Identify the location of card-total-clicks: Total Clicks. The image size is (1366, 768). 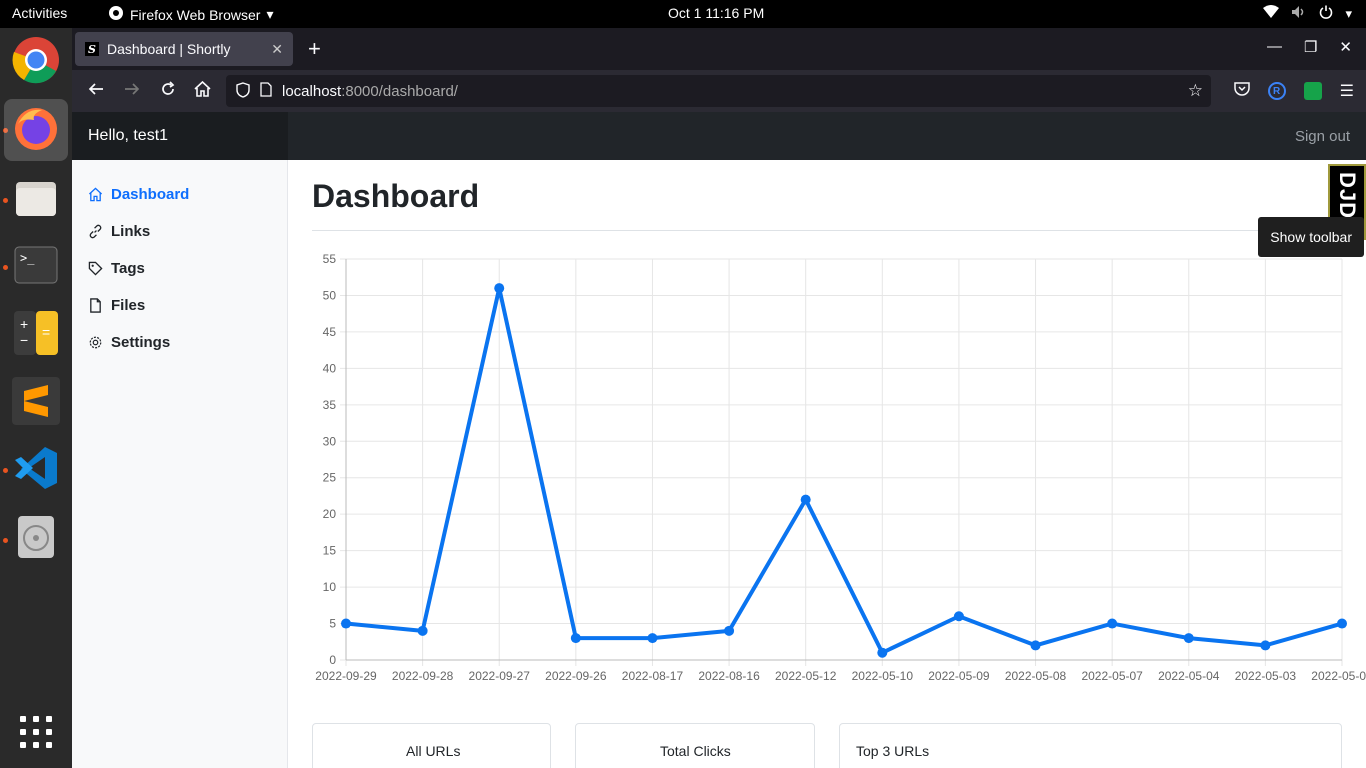
(695, 745).